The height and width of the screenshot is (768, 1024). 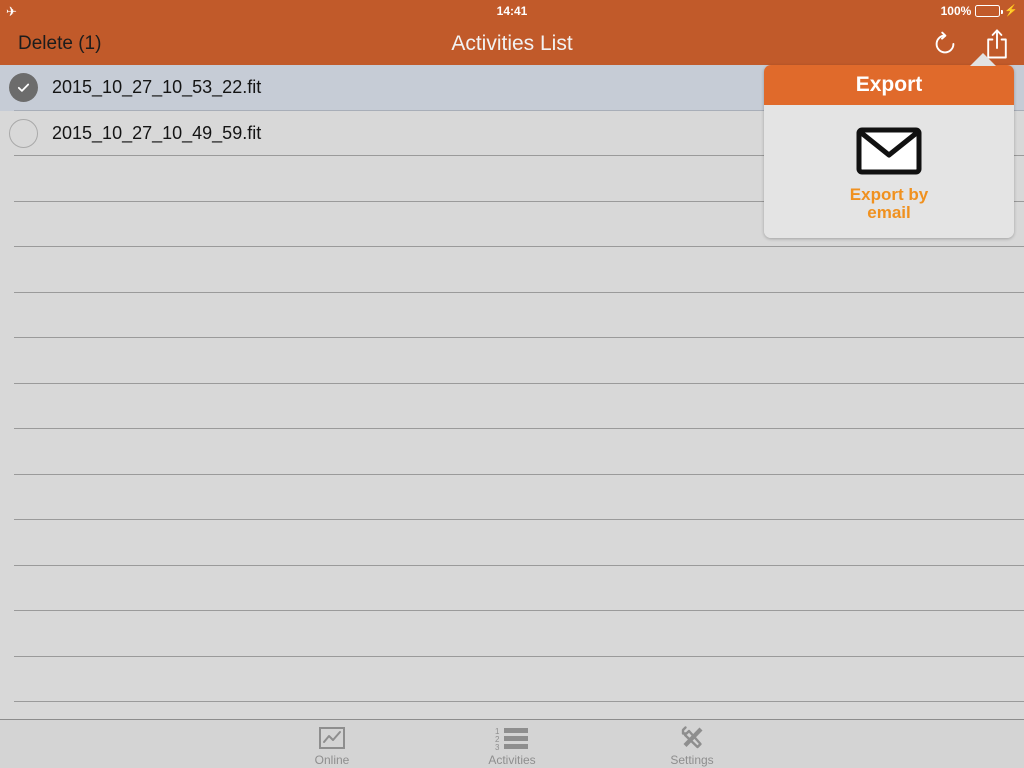 What do you see at coordinates (519, 701) in the screenshot?
I see `row-separator` at bounding box center [519, 701].